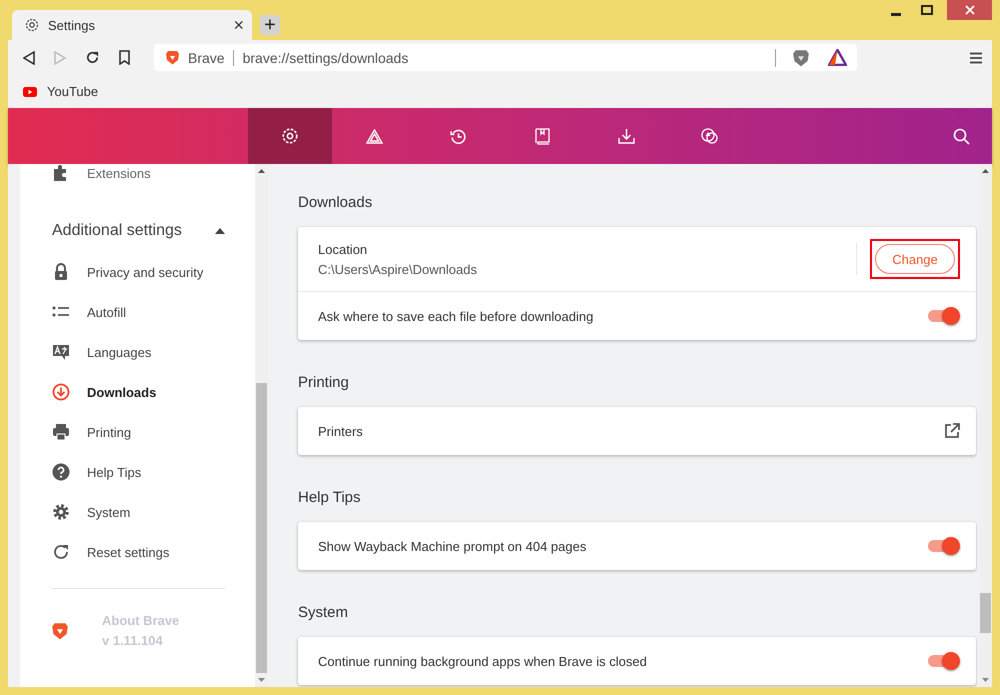 The width and height of the screenshot is (1000, 695). Describe the element at coordinates (138, 392) in the screenshot. I see `sidebar-item: Downloads` at that location.